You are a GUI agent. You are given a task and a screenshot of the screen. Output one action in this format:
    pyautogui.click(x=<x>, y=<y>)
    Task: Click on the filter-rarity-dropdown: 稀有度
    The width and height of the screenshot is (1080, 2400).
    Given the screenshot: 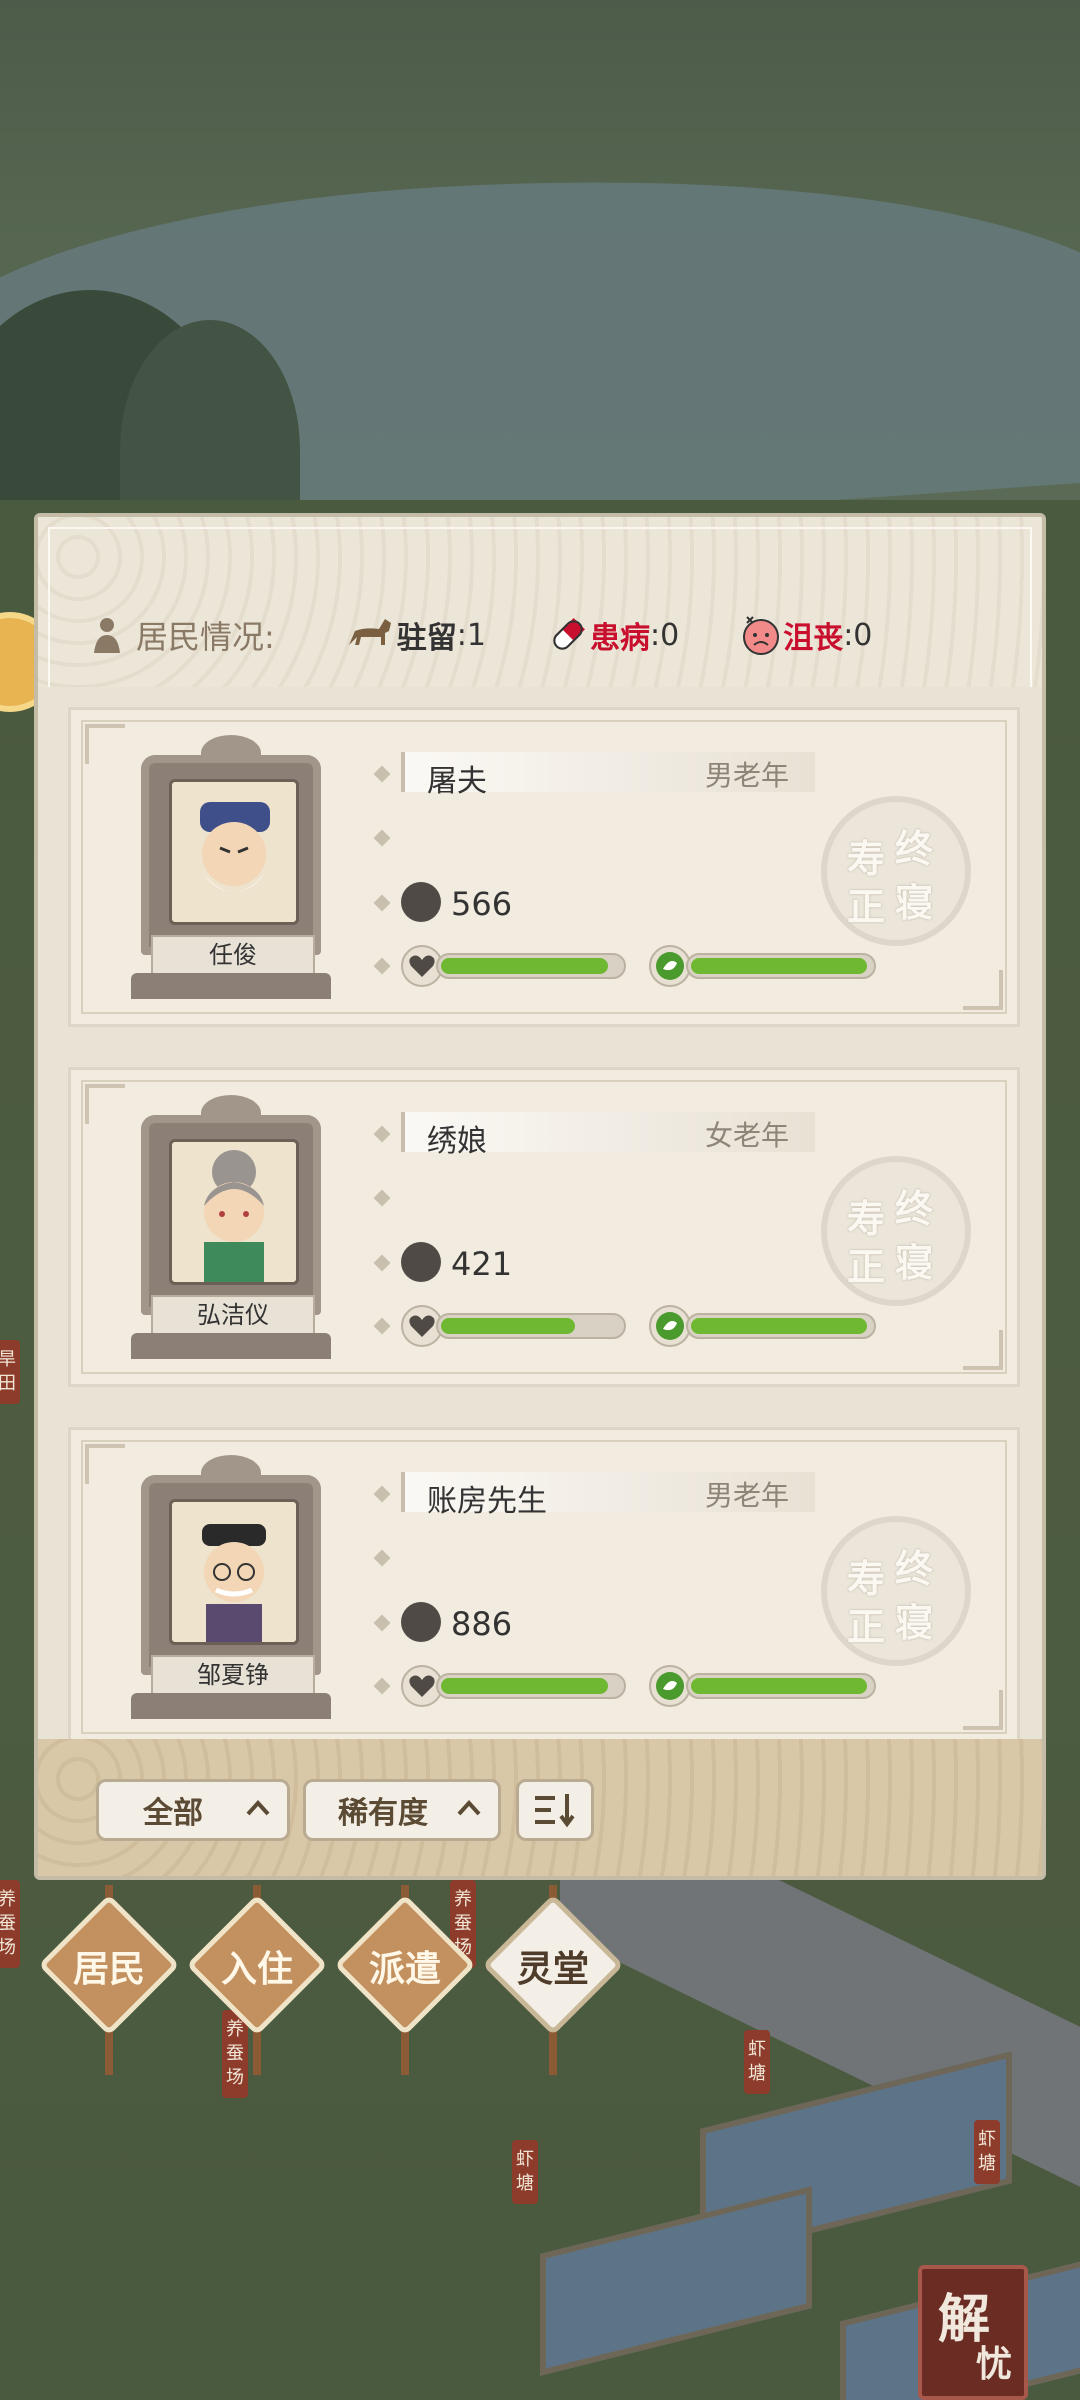 What is the action you would take?
    pyautogui.click(x=402, y=1810)
    